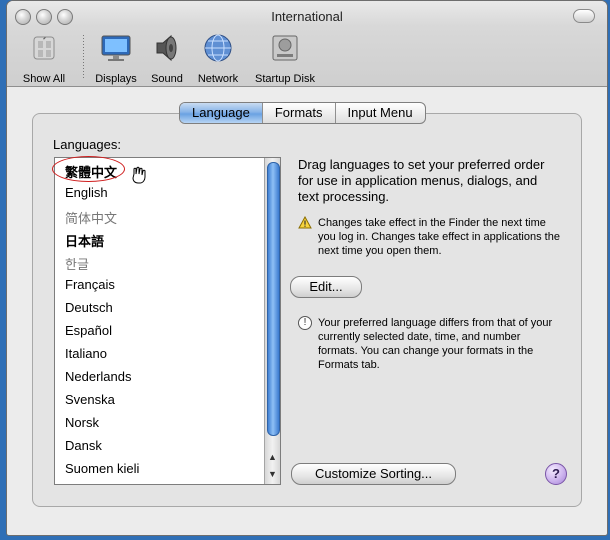 The image size is (610, 540). I want to click on toolbar-network: Network, so click(218, 58).